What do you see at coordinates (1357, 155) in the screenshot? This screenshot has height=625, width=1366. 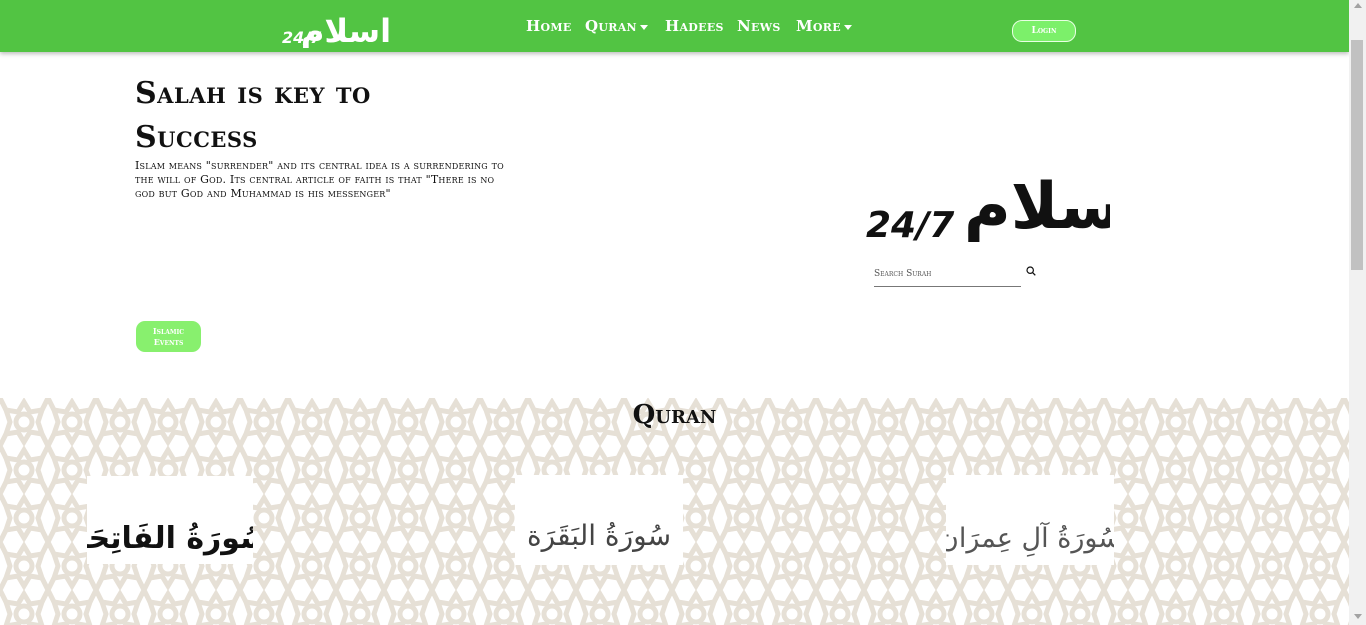 I see `scrollbar-thumb` at bounding box center [1357, 155].